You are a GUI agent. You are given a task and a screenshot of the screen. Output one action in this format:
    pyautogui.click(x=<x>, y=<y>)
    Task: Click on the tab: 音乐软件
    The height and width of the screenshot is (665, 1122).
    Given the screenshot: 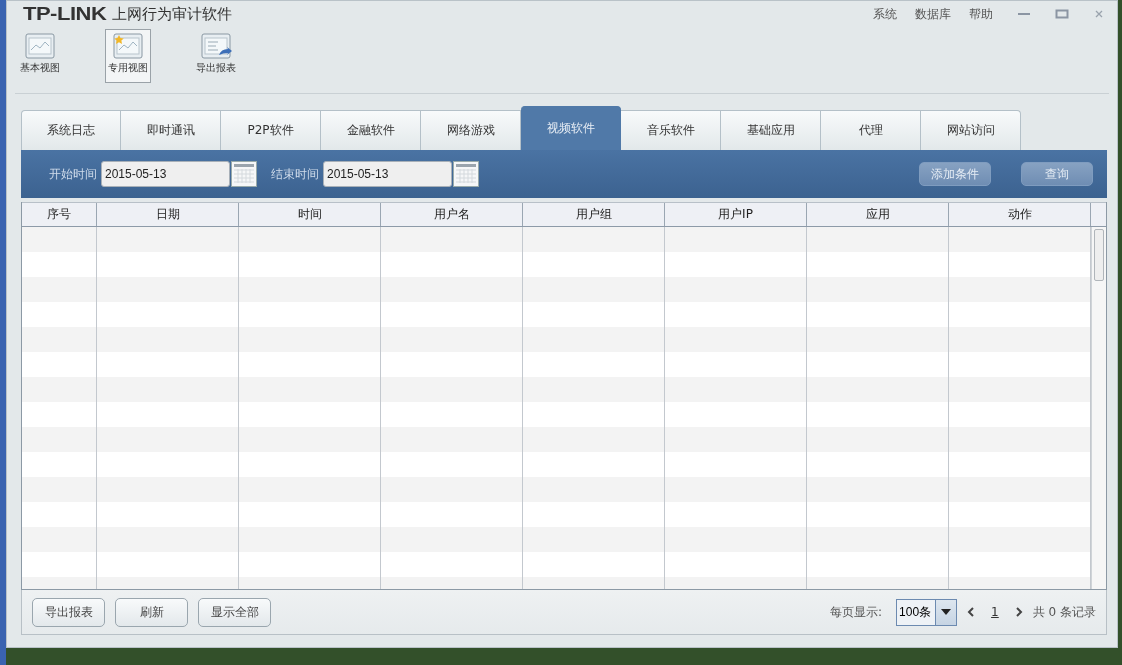 What is the action you would take?
    pyautogui.click(x=671, y=130)
    